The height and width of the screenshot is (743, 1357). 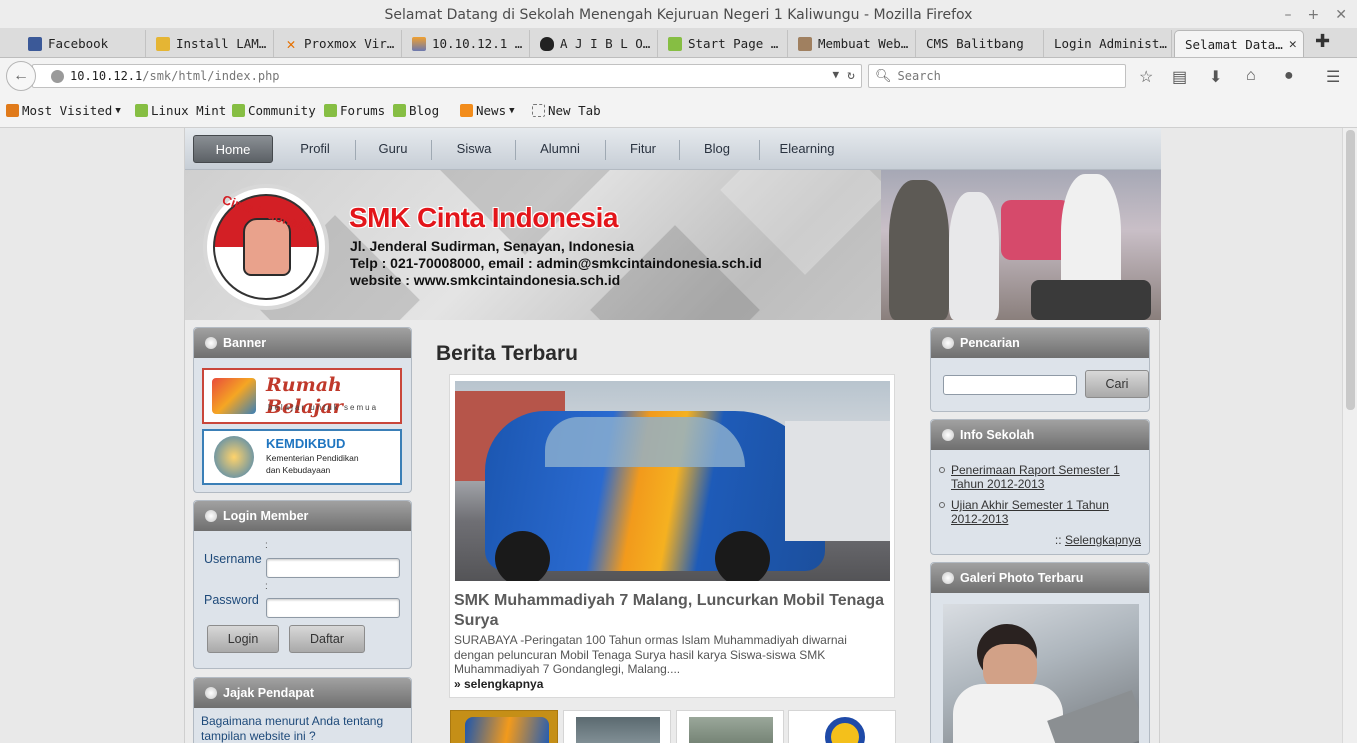 What do you see at coordinates (560, 149) in the screenshot?
I see `menu-alumni: Alumni` at bounding box center [560, 149].